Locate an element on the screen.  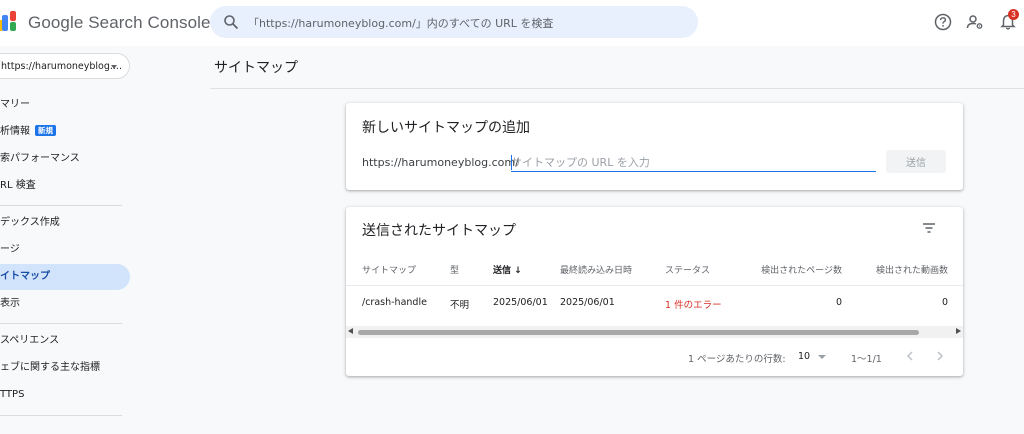
title-divider is located at coordinates (617, 88).